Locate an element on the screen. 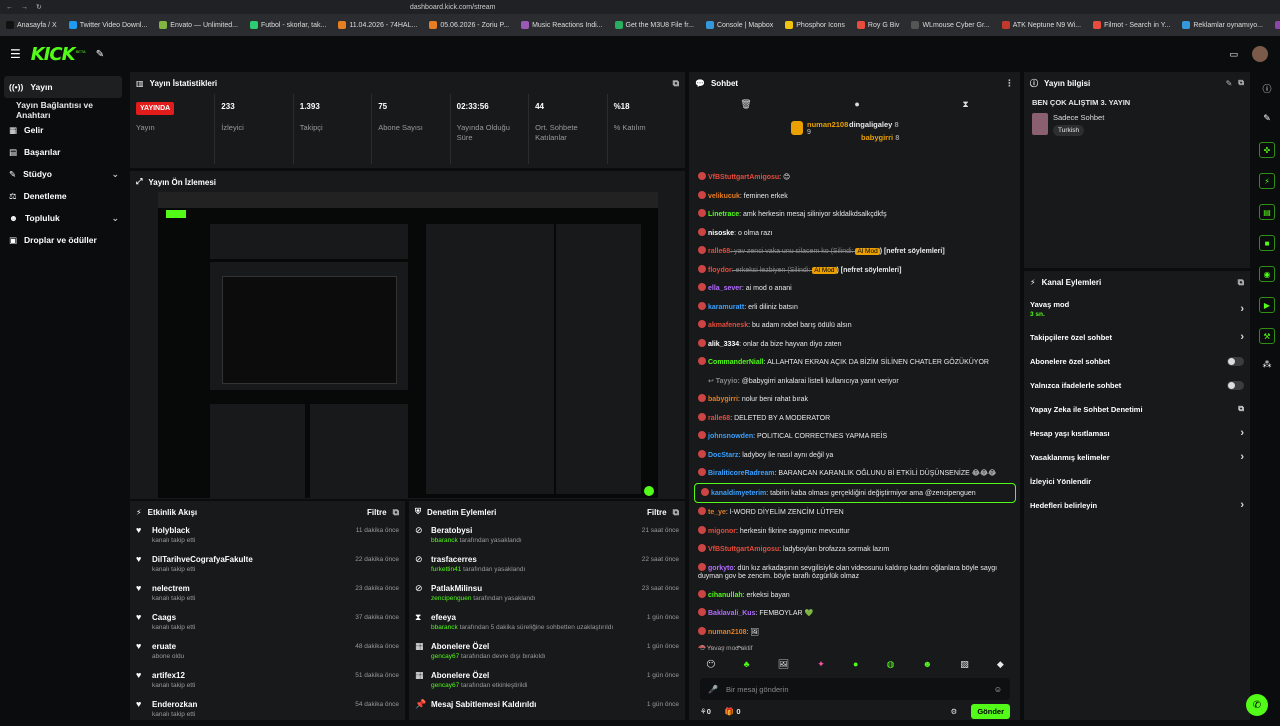 The height and width of the screenshot is (726, 1280). gamepad-icon: ✜ is located at coordinates (1267, 150).